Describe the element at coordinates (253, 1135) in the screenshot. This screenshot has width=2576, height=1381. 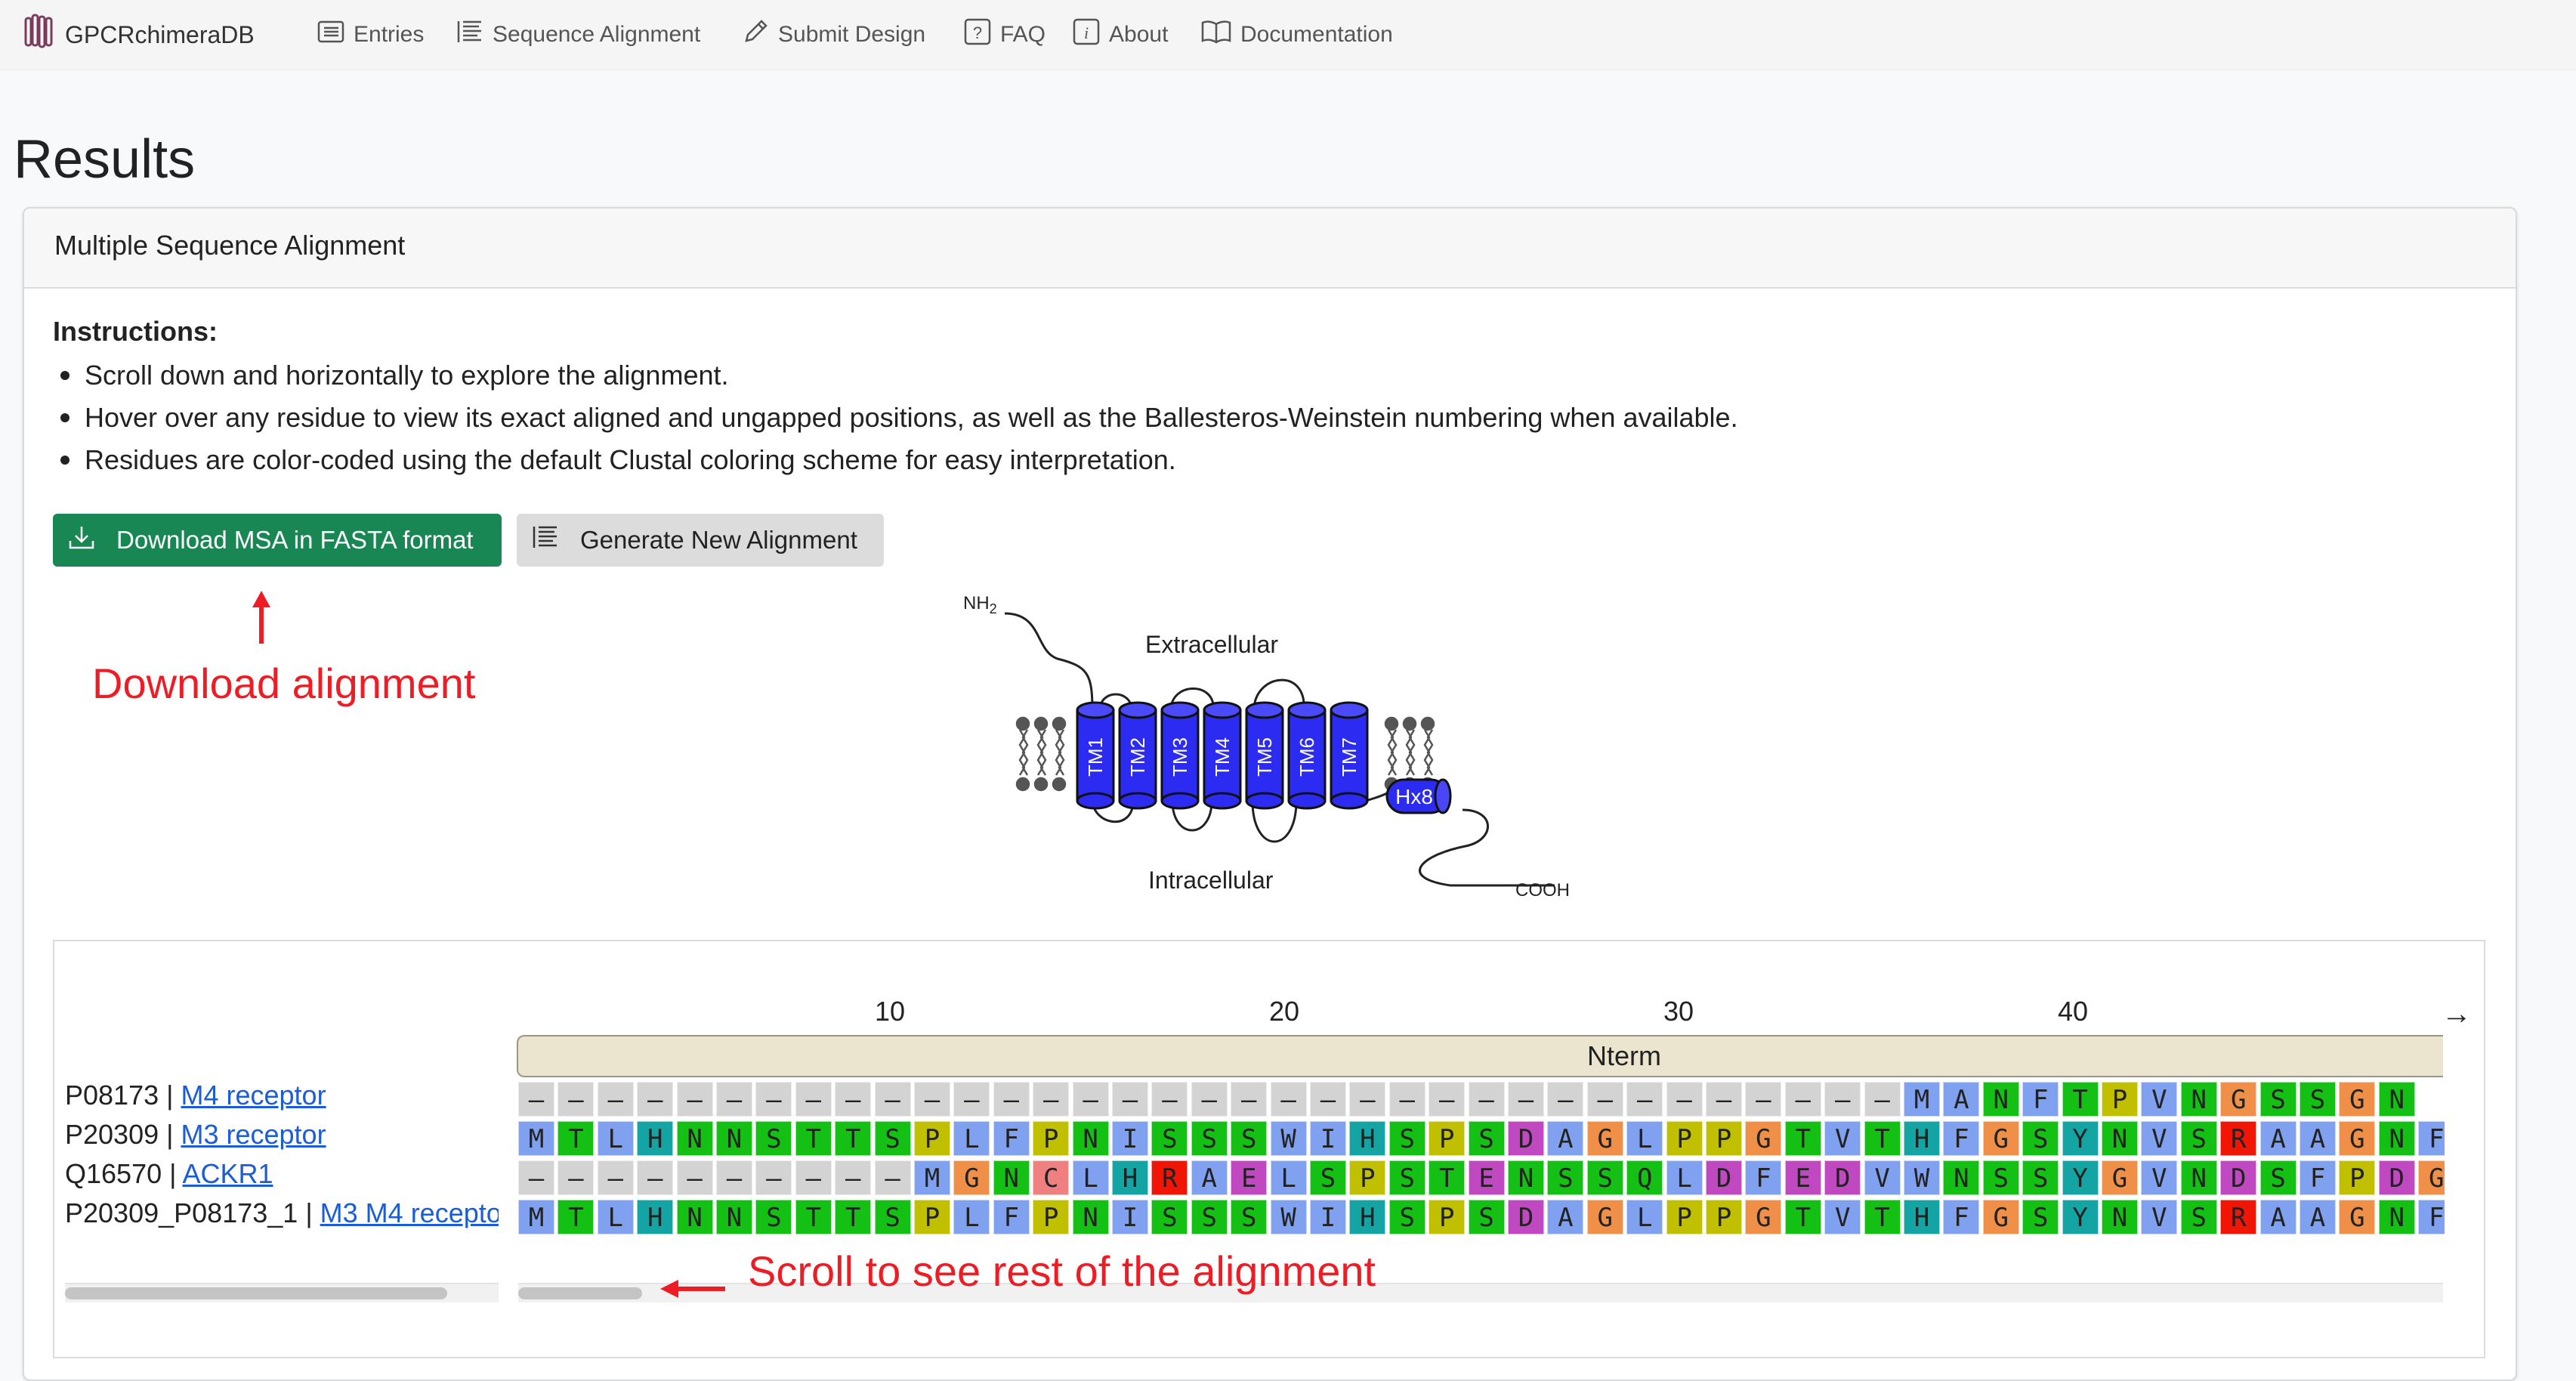
I see `receptor-link: M3 receptor` at that location.